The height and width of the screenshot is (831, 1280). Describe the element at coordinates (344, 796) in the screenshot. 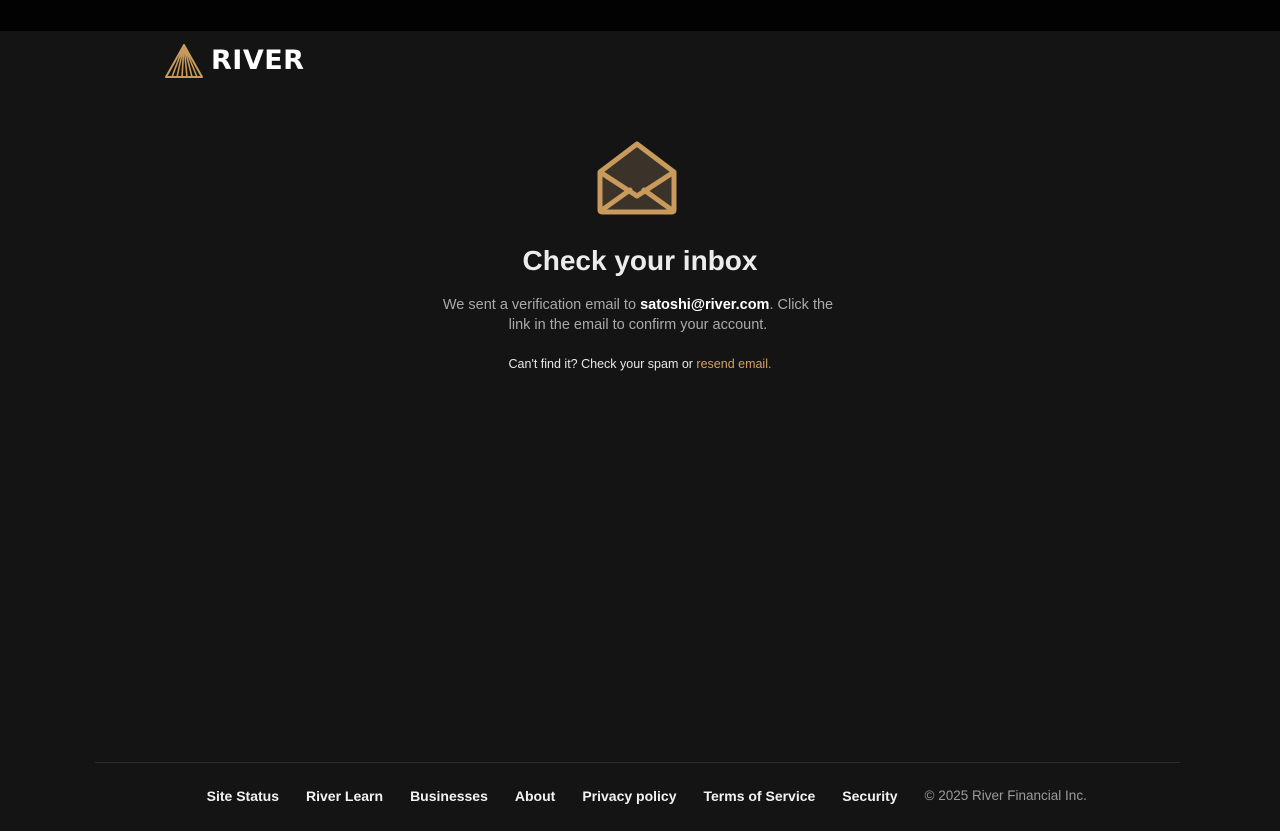

I see `footer-link-river-learn: River Learn` at that location.